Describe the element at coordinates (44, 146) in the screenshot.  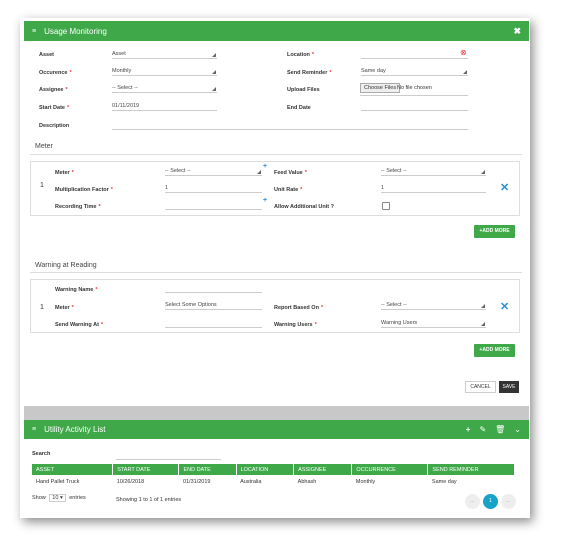
I see `meter-section-title: Meter` at that location.